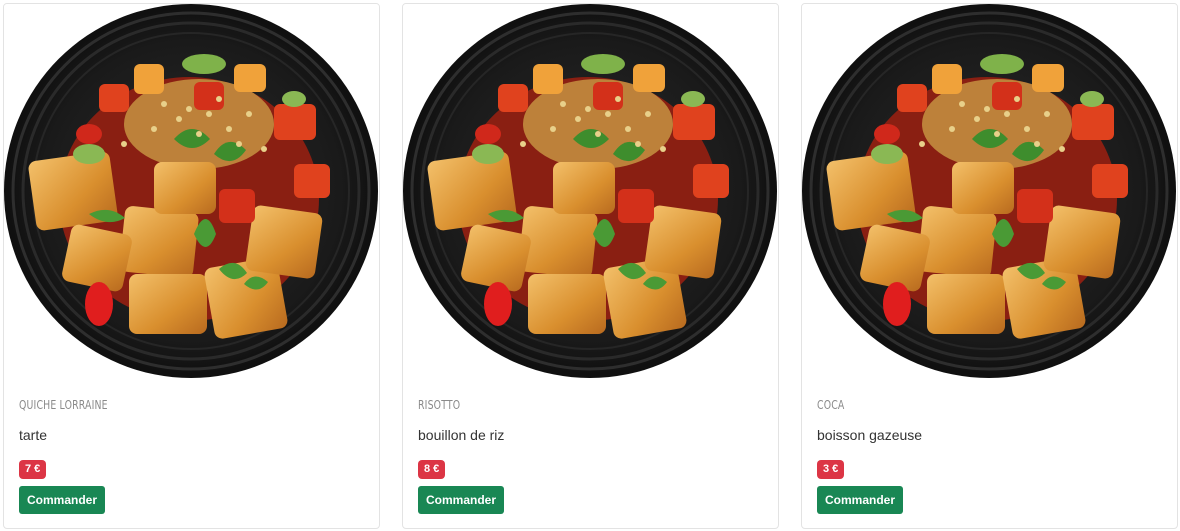 The height and width of the screenshot is (531, 1180). What do you see at coordinates (191, 455) in the screenshot?
I see `card-body: Quiche Lorraine tarte 7 € Commander` at bounding box center [191, 455].